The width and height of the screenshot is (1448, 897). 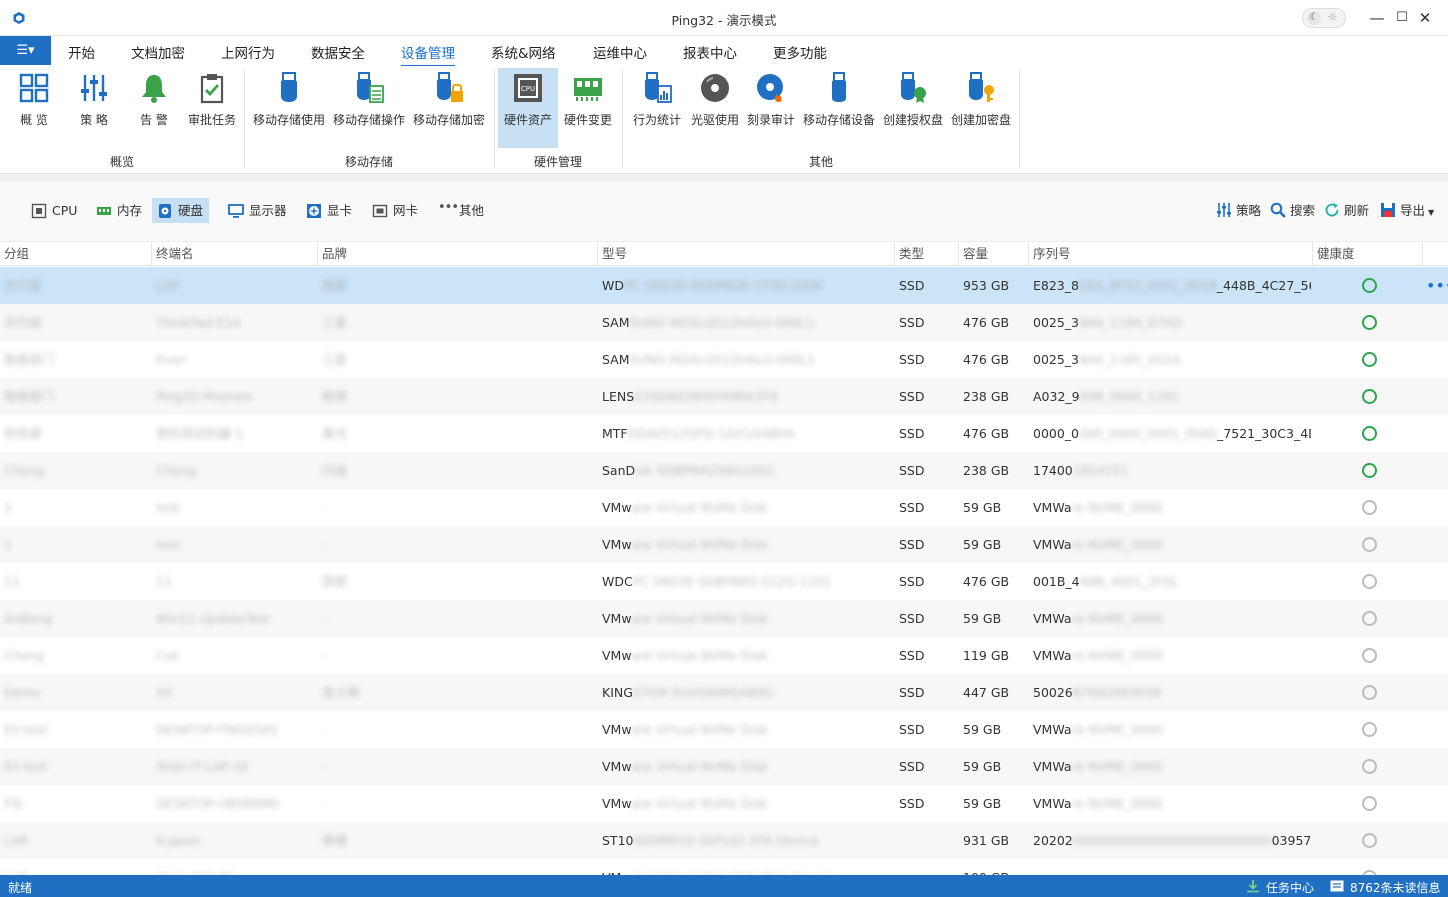 I want to click on minimize-button: —, so click(x=1377, y=18).